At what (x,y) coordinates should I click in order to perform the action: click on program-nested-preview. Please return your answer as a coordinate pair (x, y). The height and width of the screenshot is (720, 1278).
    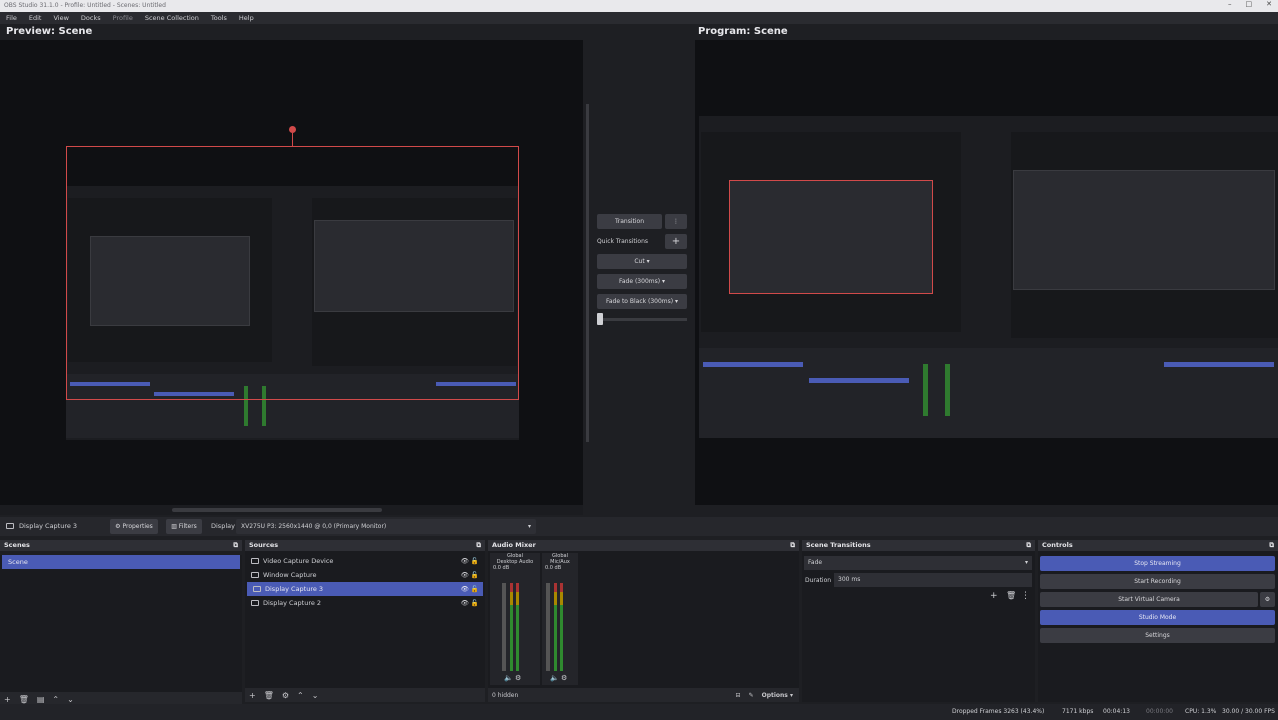
    Looking at the image, I should click on (831, 232).